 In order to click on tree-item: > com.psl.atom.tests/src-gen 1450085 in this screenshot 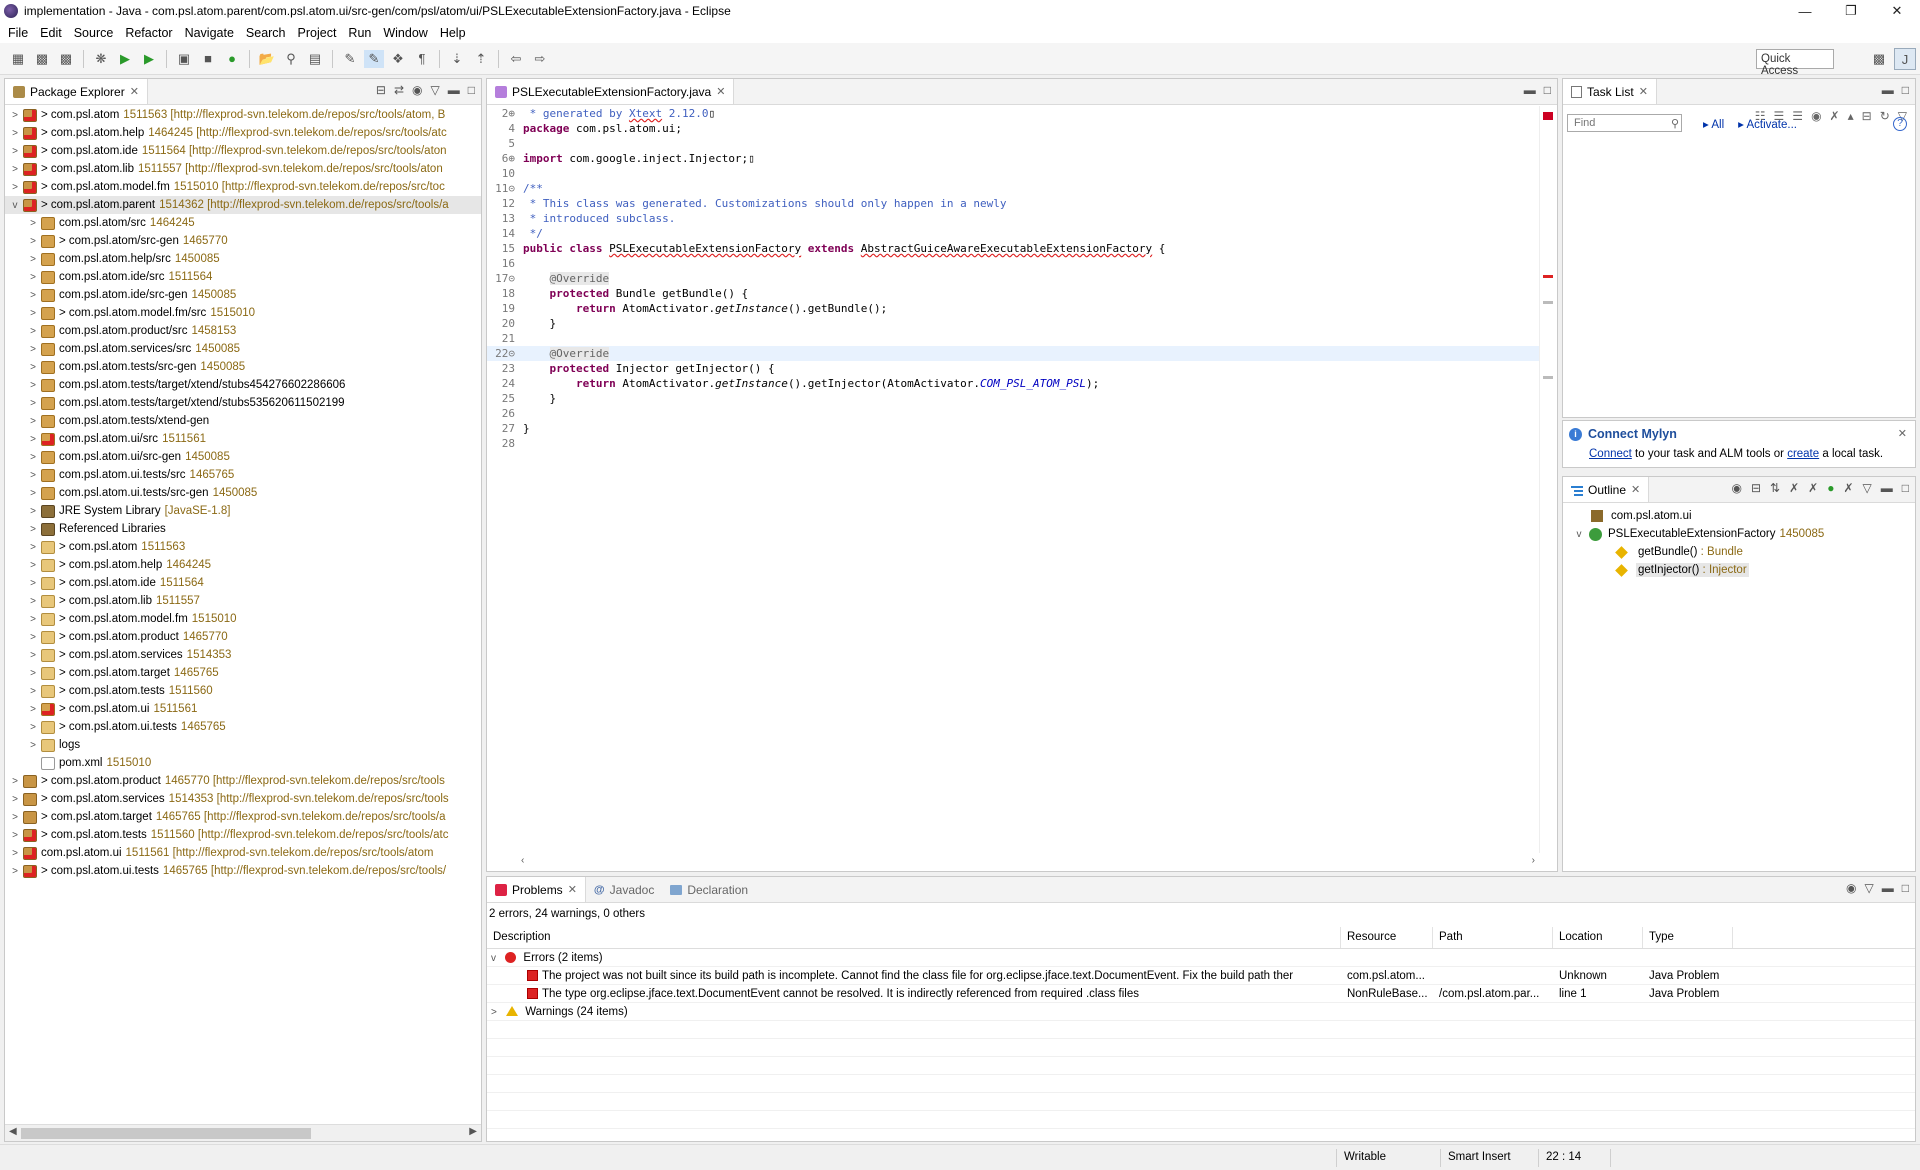, I will do `click(243, 367)`.